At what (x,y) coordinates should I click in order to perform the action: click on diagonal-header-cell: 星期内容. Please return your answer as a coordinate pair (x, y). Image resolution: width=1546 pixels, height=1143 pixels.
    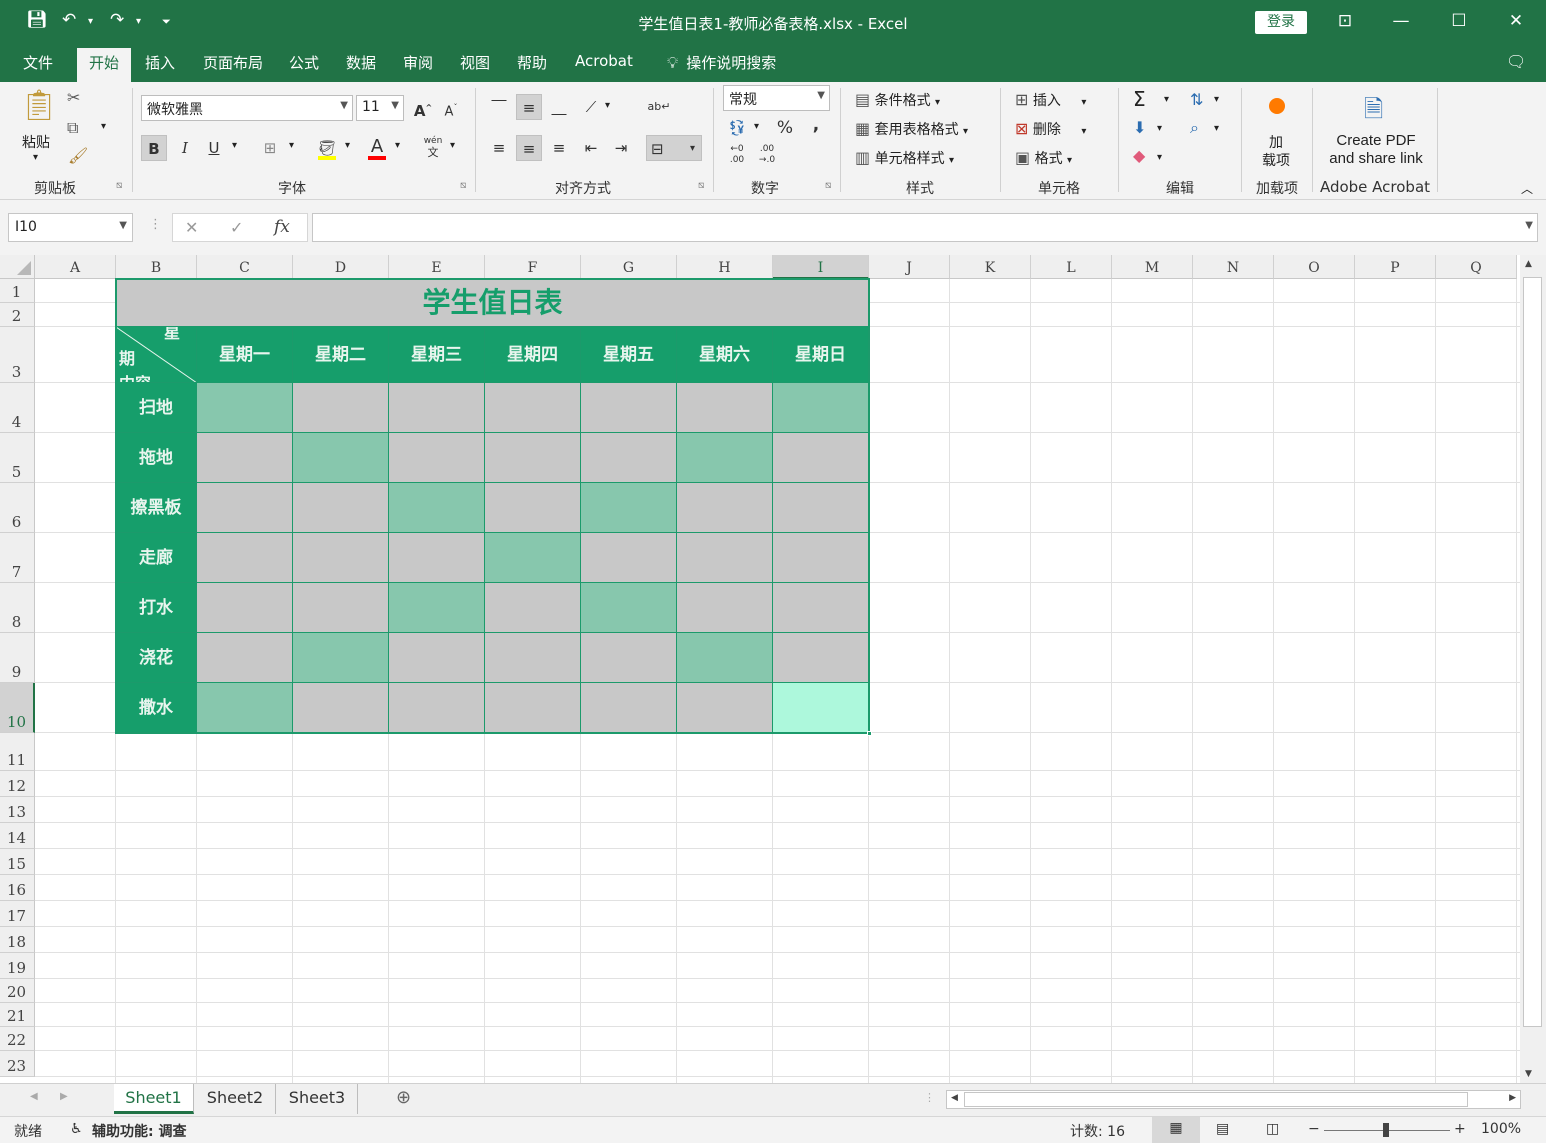
    Looking at the image, I should click on (156, 355).